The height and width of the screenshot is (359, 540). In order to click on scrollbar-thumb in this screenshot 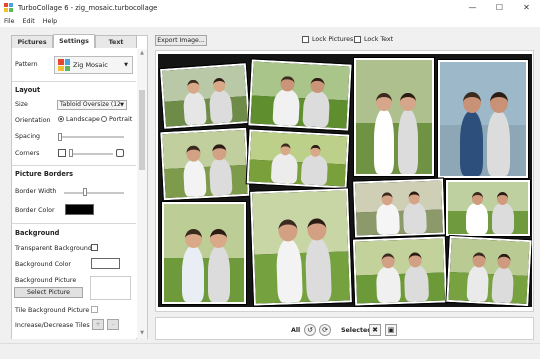, I will do `click(142, 130)`.